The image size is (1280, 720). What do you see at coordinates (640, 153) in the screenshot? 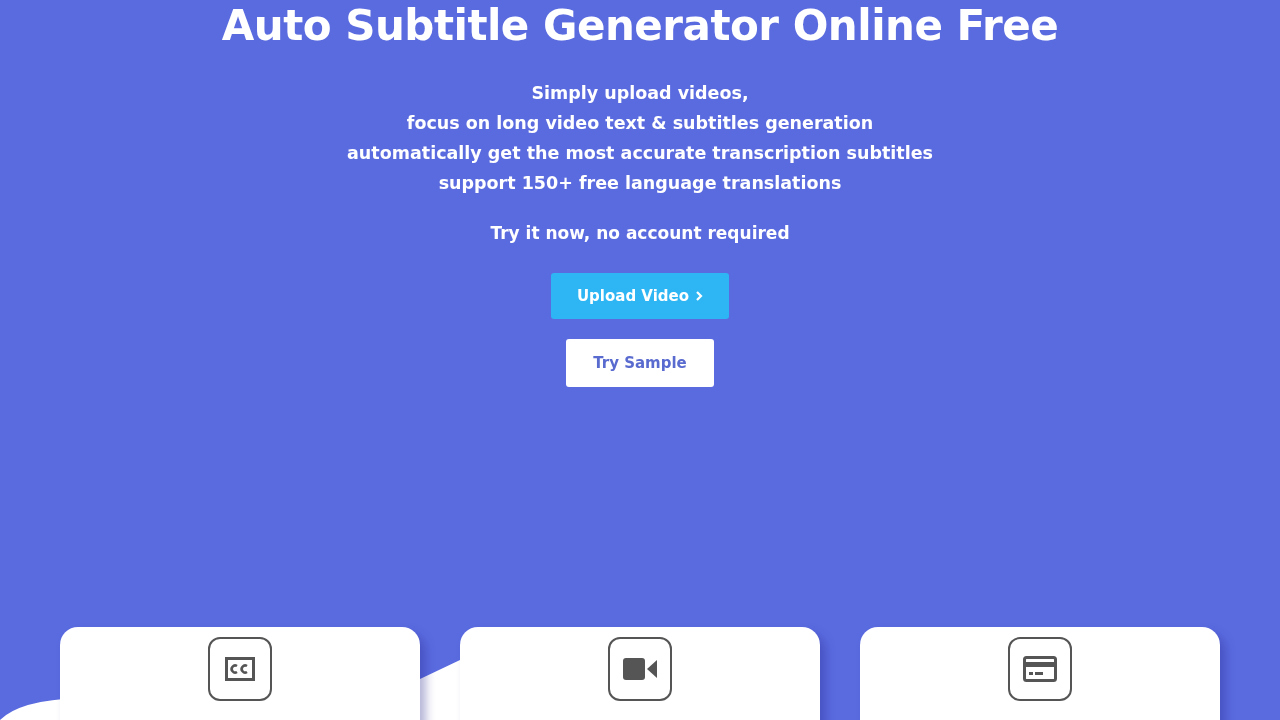
I see `tagline: automatically get the most accurate transcription subtitles` at bounding box center [640, 153].